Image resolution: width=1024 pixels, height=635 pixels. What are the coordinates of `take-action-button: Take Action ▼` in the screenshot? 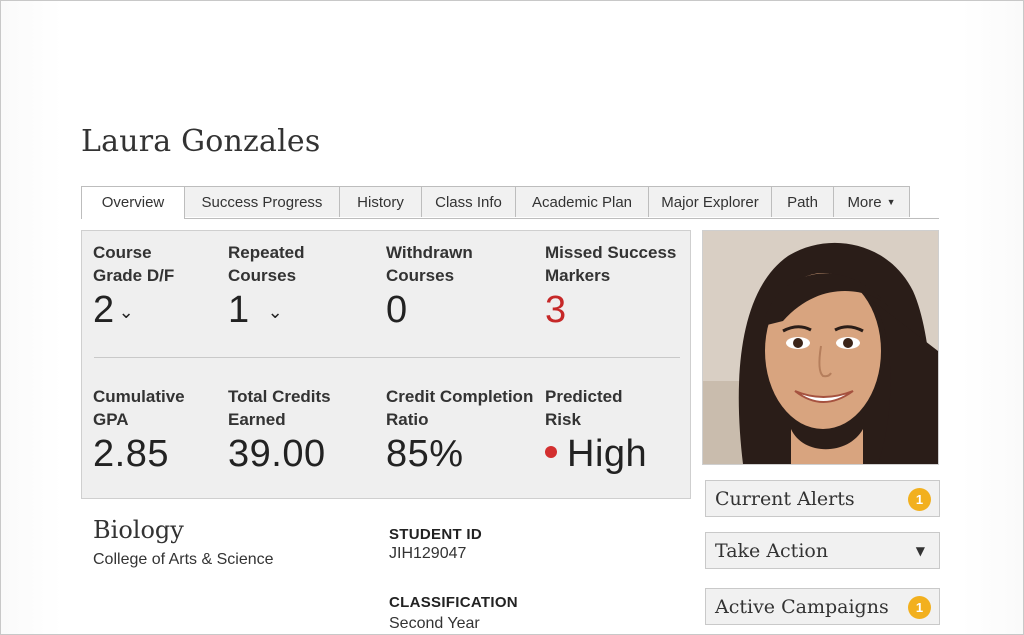 It's located at (822, 550).